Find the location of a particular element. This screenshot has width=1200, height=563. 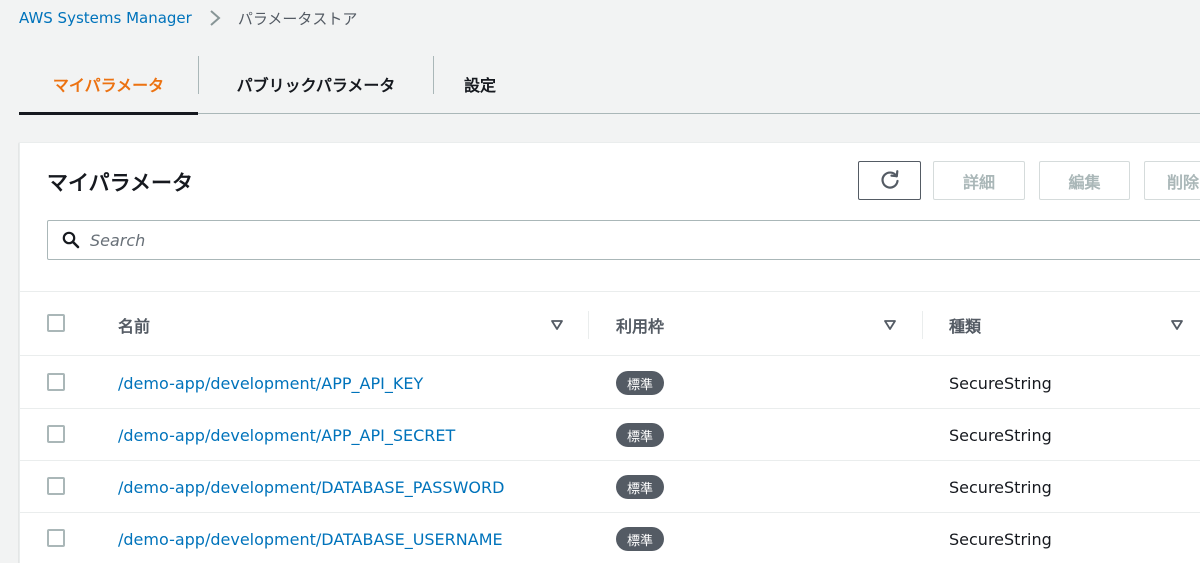

breadcrumb-root-link: AWS Systems Manager is located at coordinates (105, 18).